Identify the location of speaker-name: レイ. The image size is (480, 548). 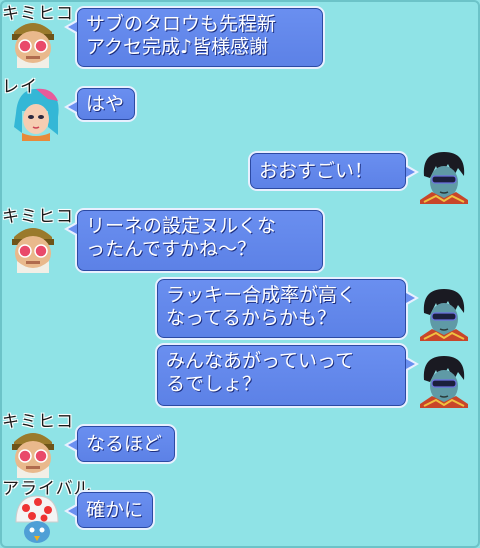
(20, 87).